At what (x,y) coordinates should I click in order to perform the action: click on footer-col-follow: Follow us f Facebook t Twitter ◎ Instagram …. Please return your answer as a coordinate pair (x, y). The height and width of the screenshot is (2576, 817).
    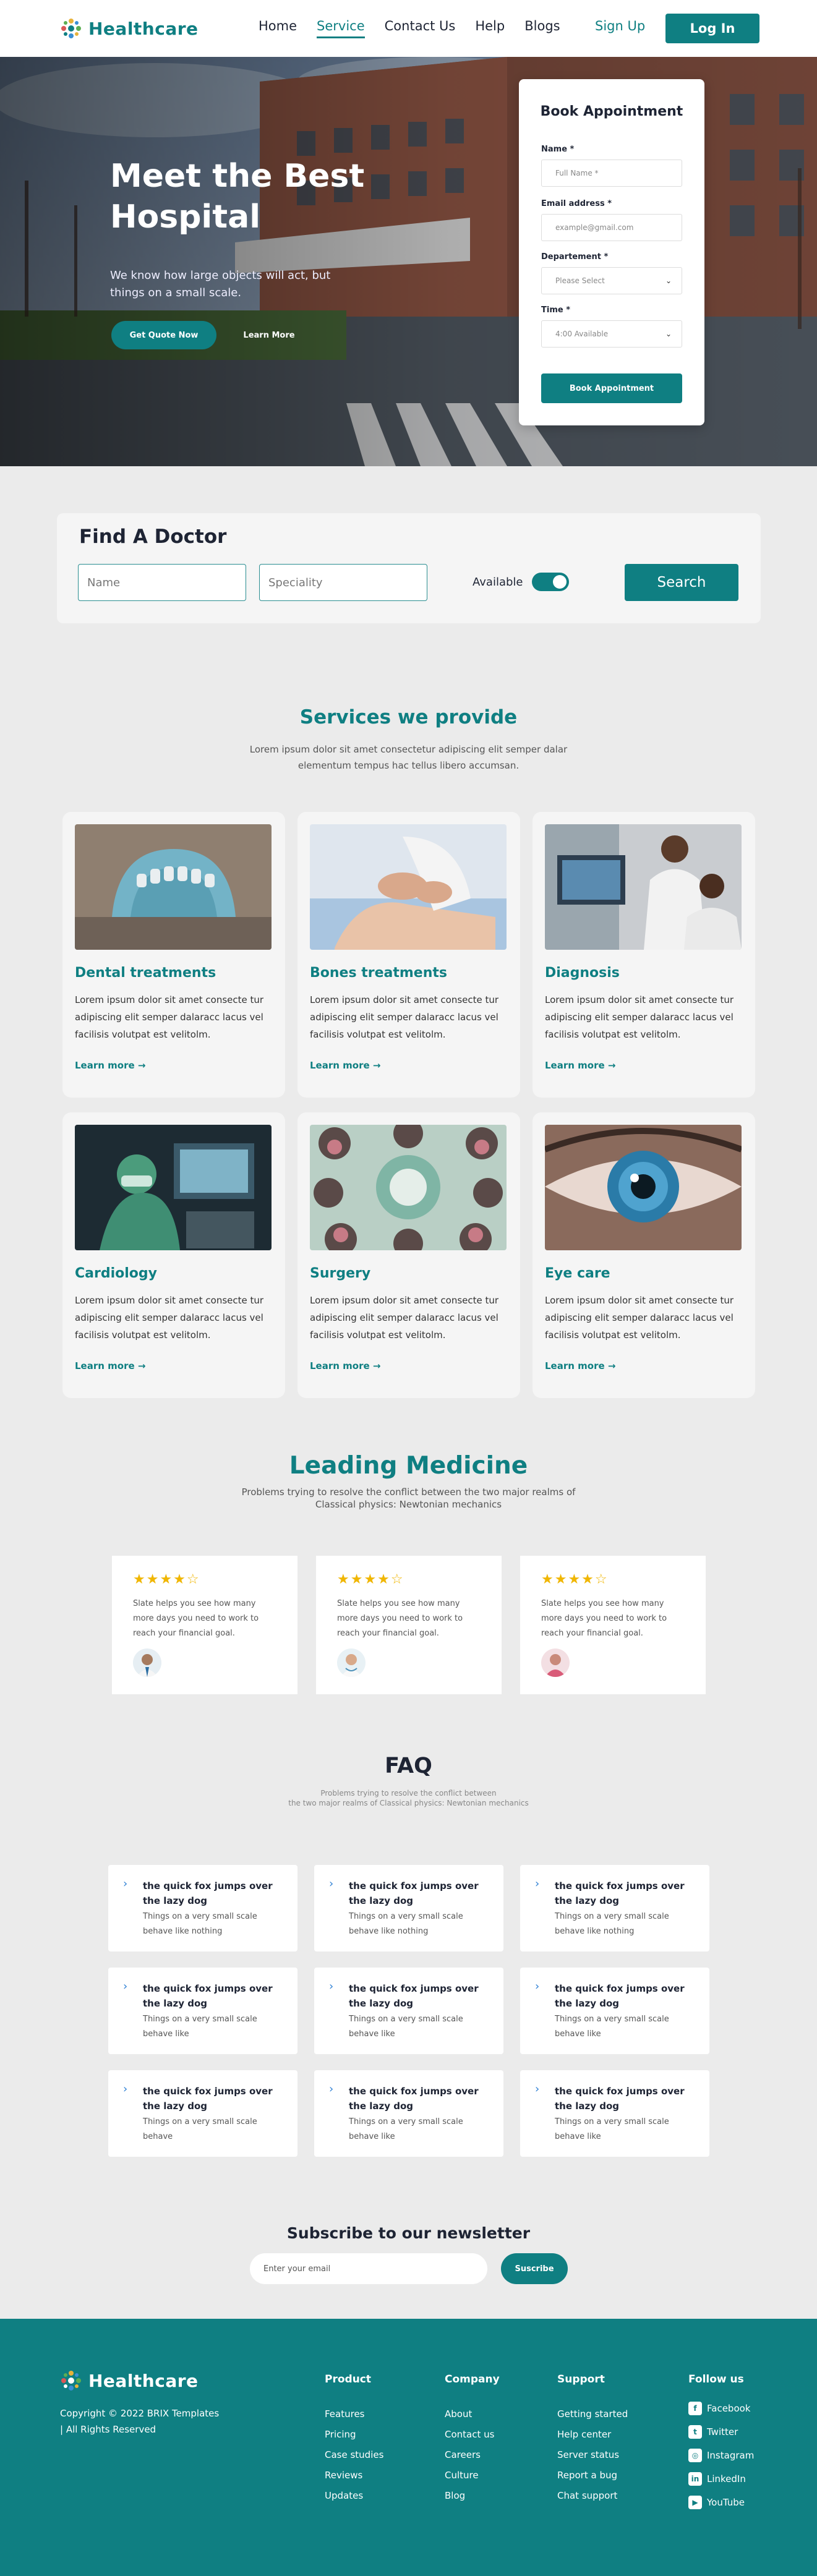
    Looking at the image, I should click on (721, 2443).